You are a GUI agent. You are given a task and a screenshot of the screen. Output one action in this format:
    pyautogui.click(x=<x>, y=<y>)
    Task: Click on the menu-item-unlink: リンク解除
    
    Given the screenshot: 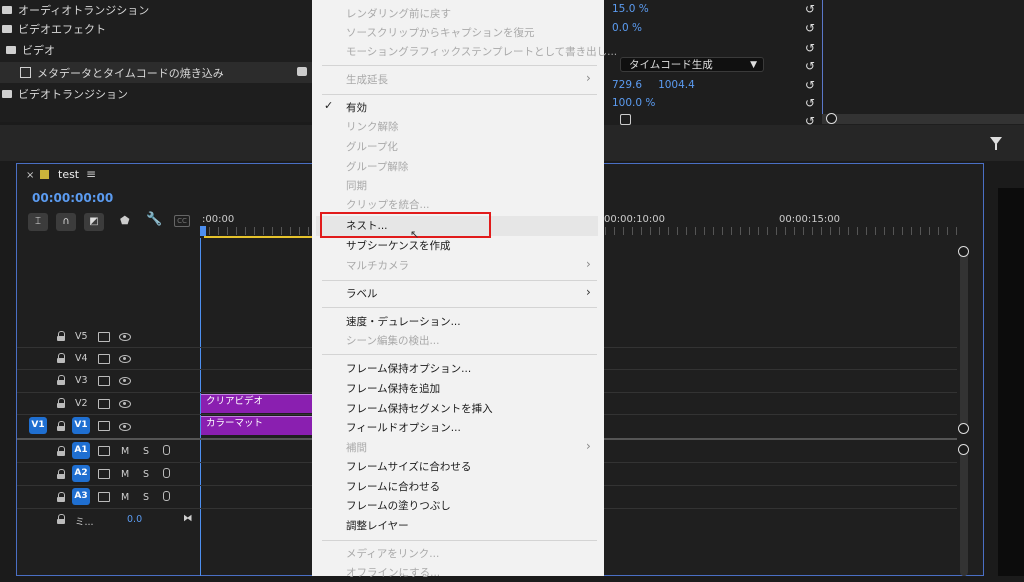 What is the action you would take?
    pyautogui.click(x=372, y=127)
    